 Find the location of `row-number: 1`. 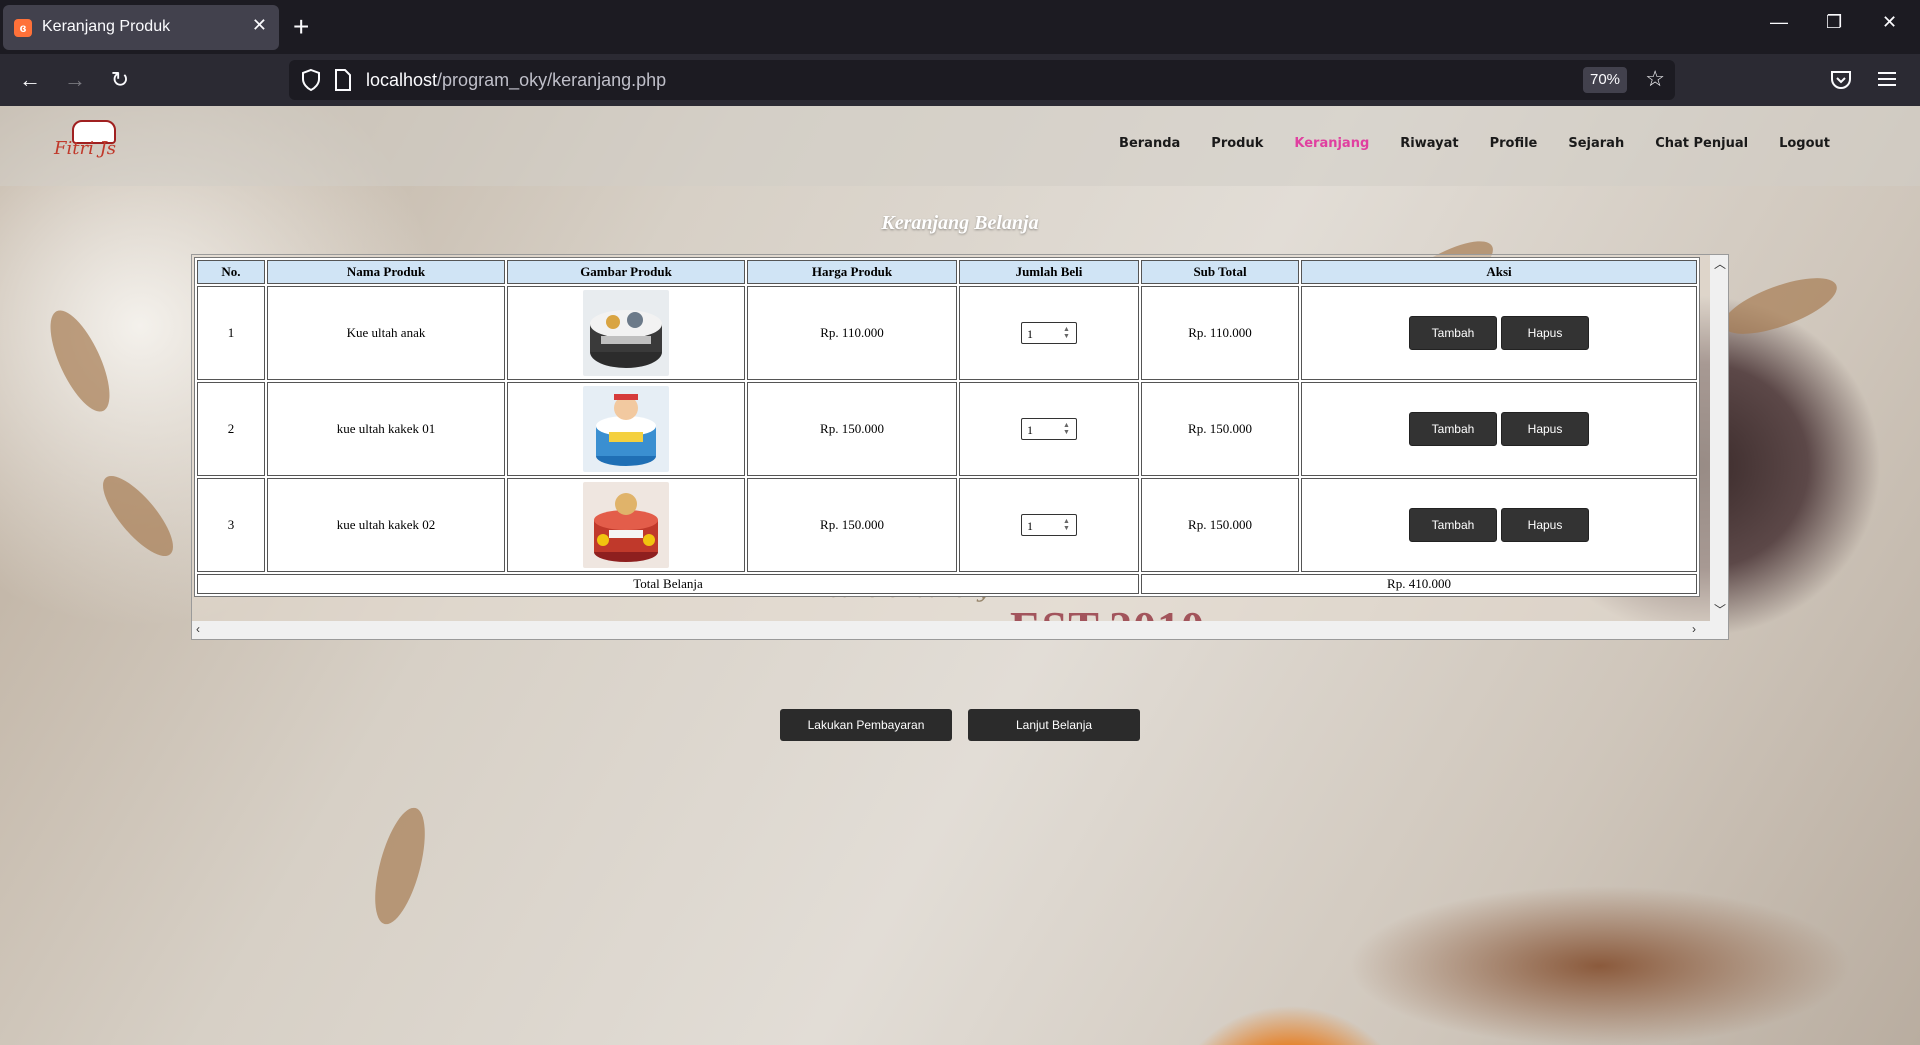

row-number: 1 is located at coordinates (231, 333).